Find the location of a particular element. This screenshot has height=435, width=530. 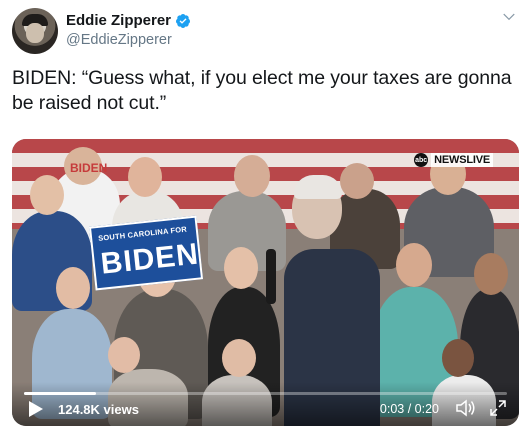

sign-main-text: BIDEN is located at coordinates (150, 259).